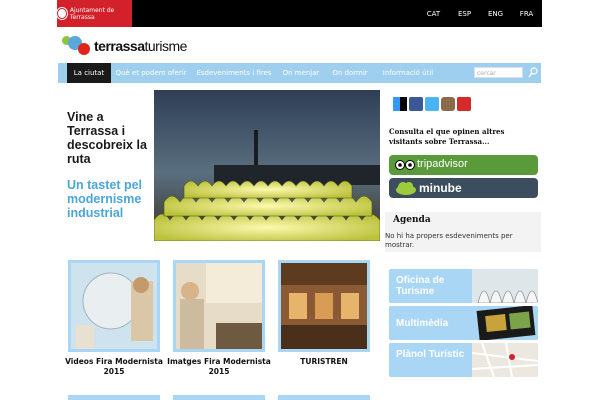  What do you see at coordinates (430, 354) in the screenshot?
I see `tile-label: Plànol Turístic` at bounding box center [430, 354].